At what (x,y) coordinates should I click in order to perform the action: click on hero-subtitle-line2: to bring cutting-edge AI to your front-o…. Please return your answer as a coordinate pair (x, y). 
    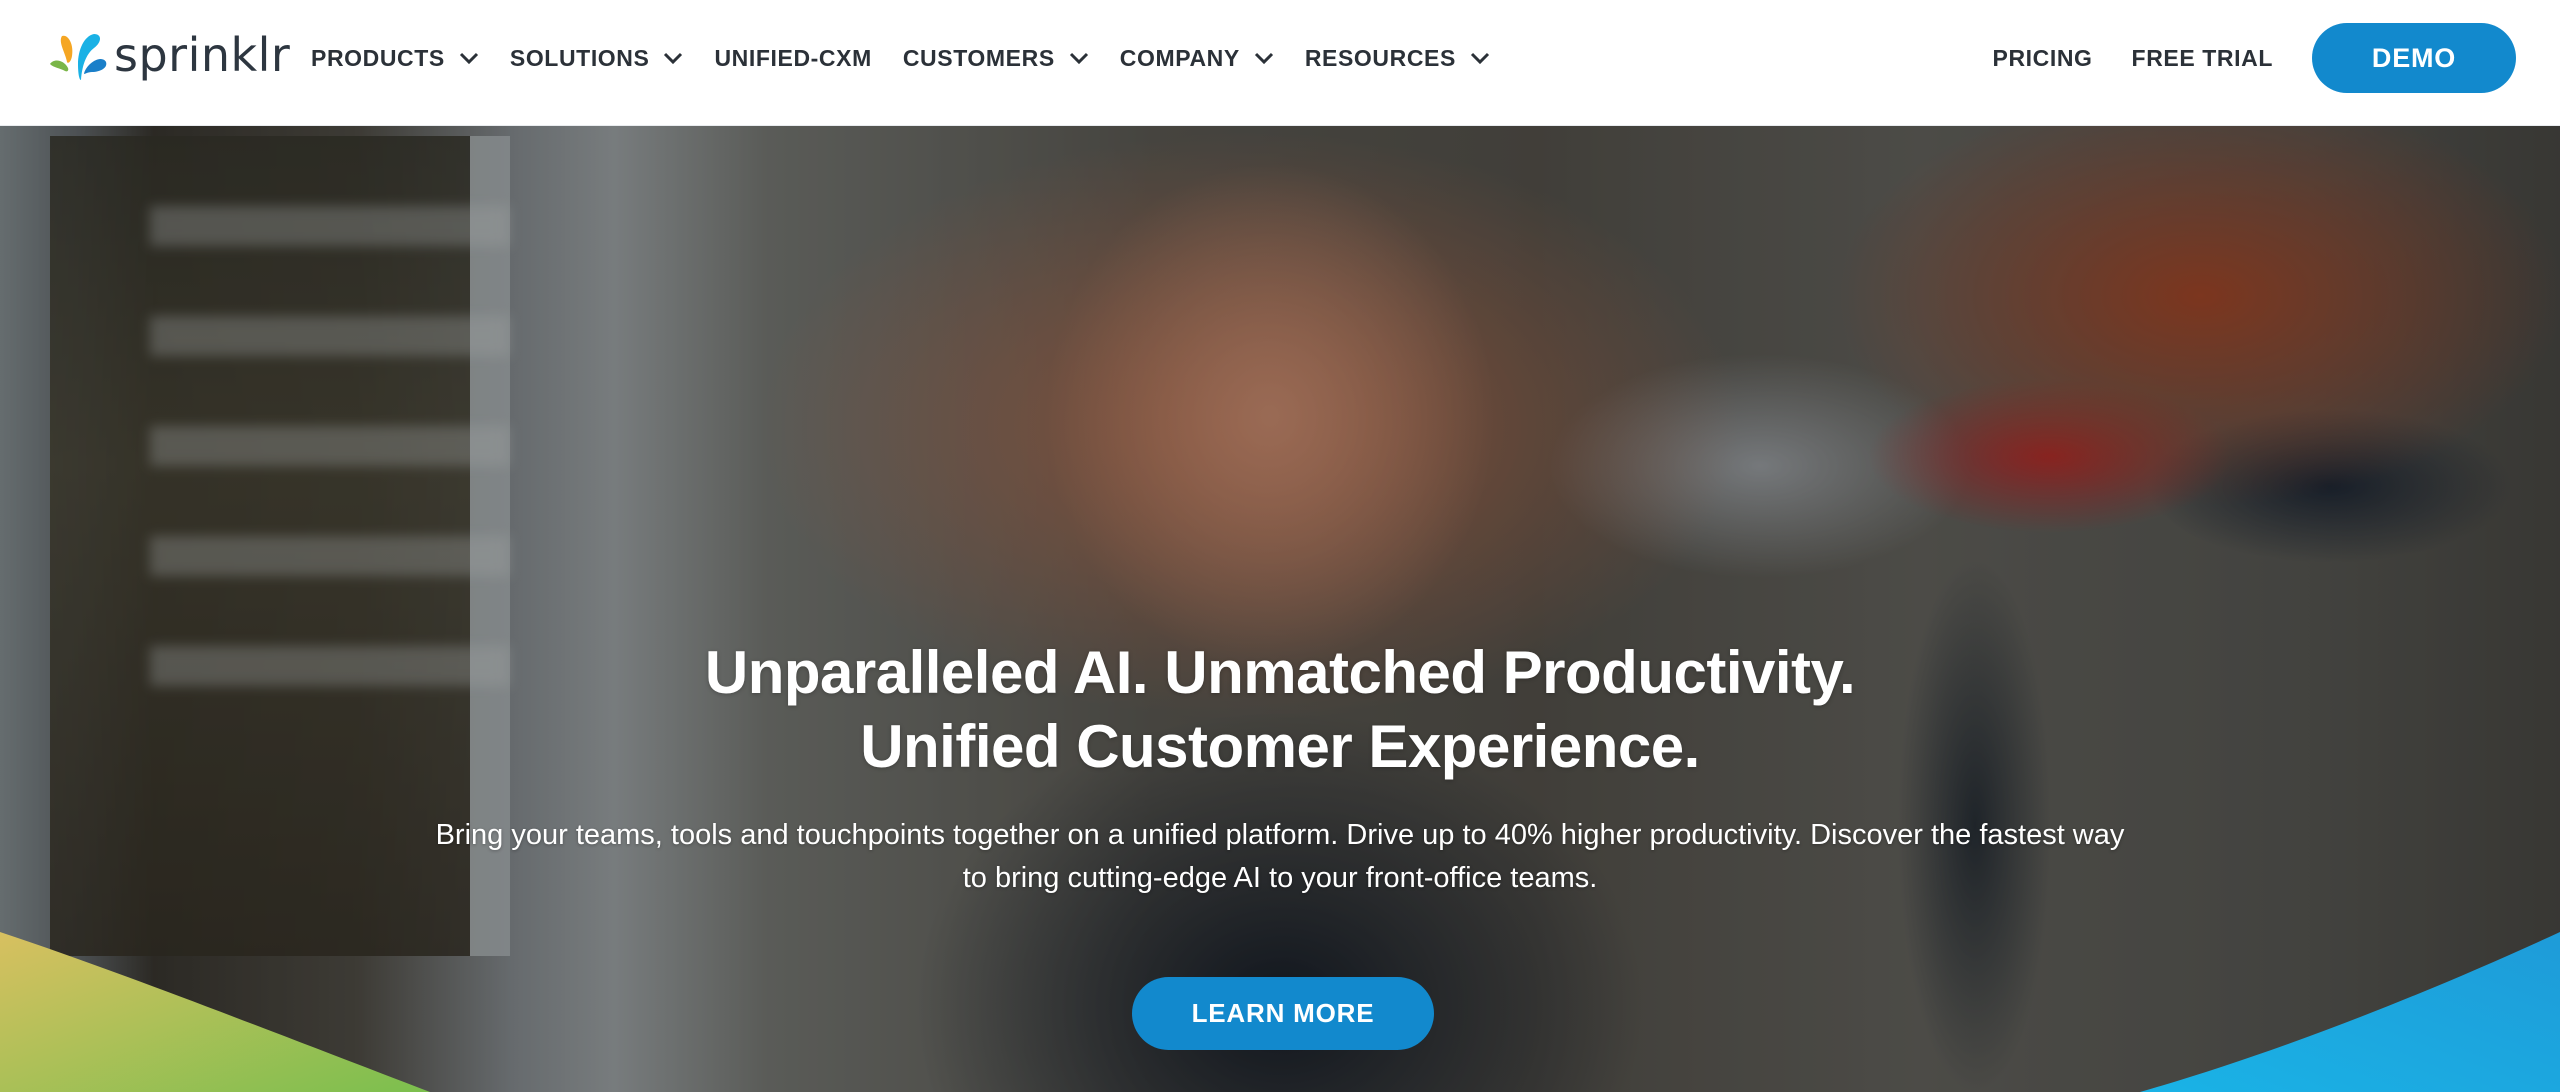
    Looking at the image, I should click on (1280, 878).